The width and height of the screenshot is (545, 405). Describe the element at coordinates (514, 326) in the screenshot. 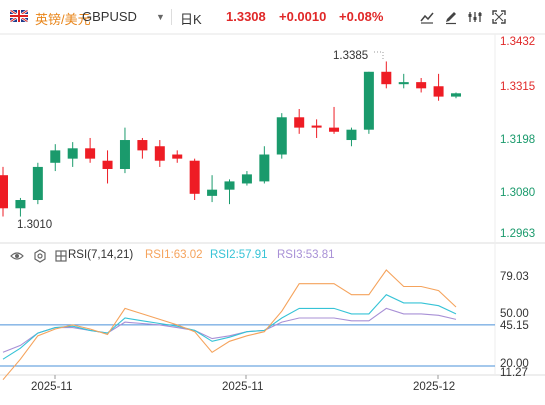

I see `rsi-tick-label: 45.15` at that location.